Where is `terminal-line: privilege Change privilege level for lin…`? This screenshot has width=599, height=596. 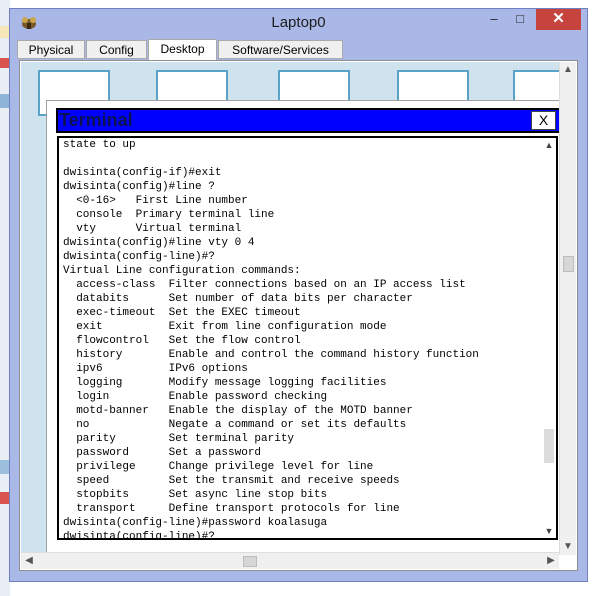
terminal-line: privilege Change privilege level for lin… is located at coordinates (218, 467).